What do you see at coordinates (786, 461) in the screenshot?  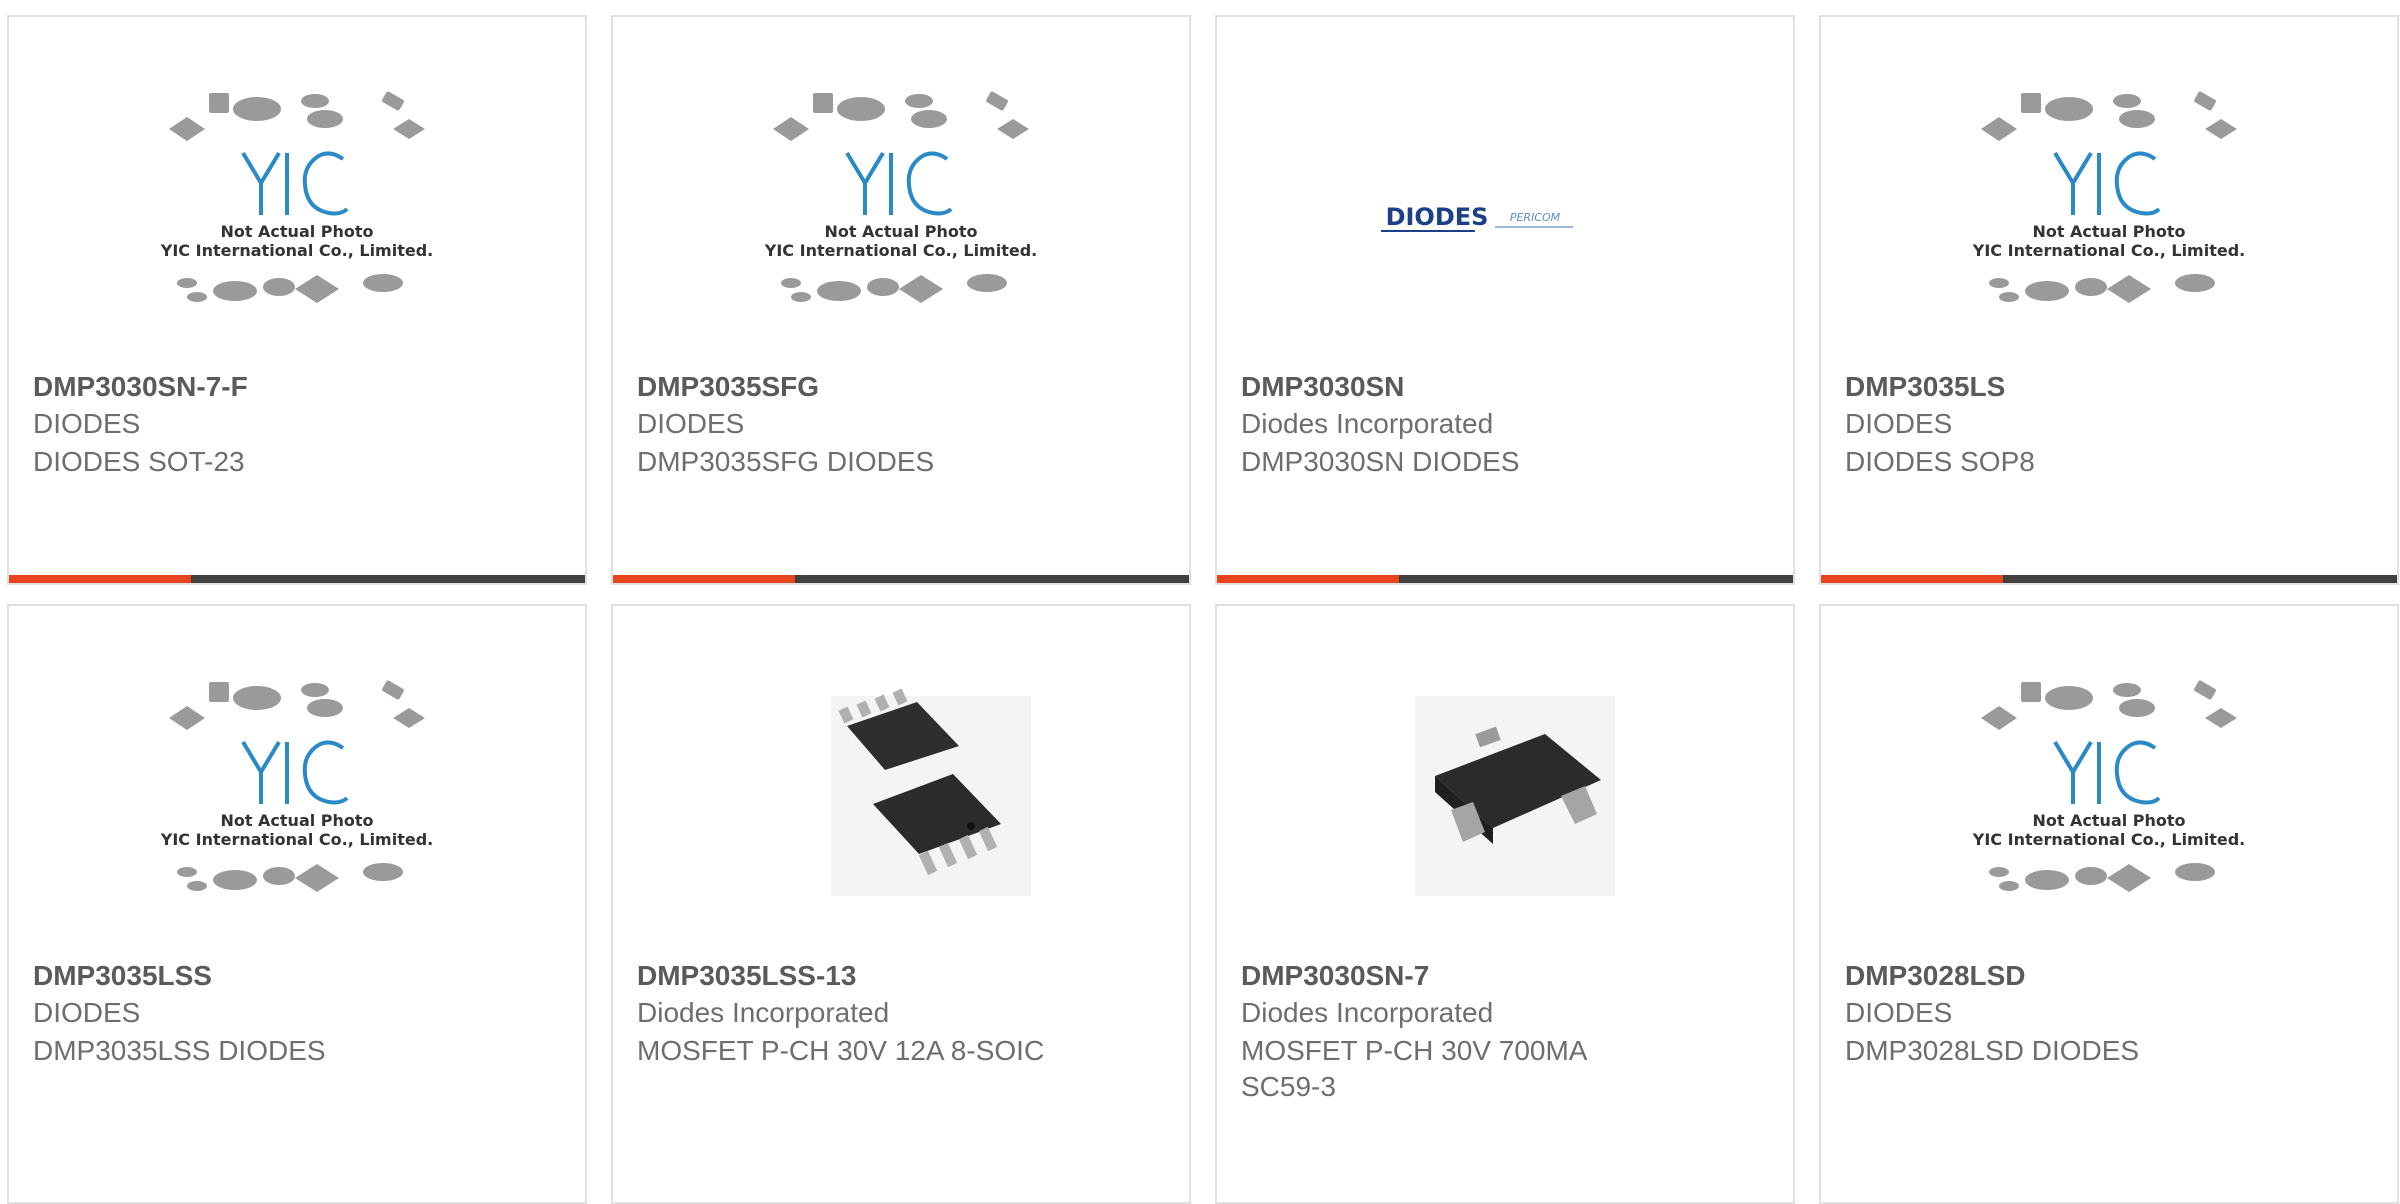 I see `description: DMP3035SFG DIODES` at bounding box center [786, 461].